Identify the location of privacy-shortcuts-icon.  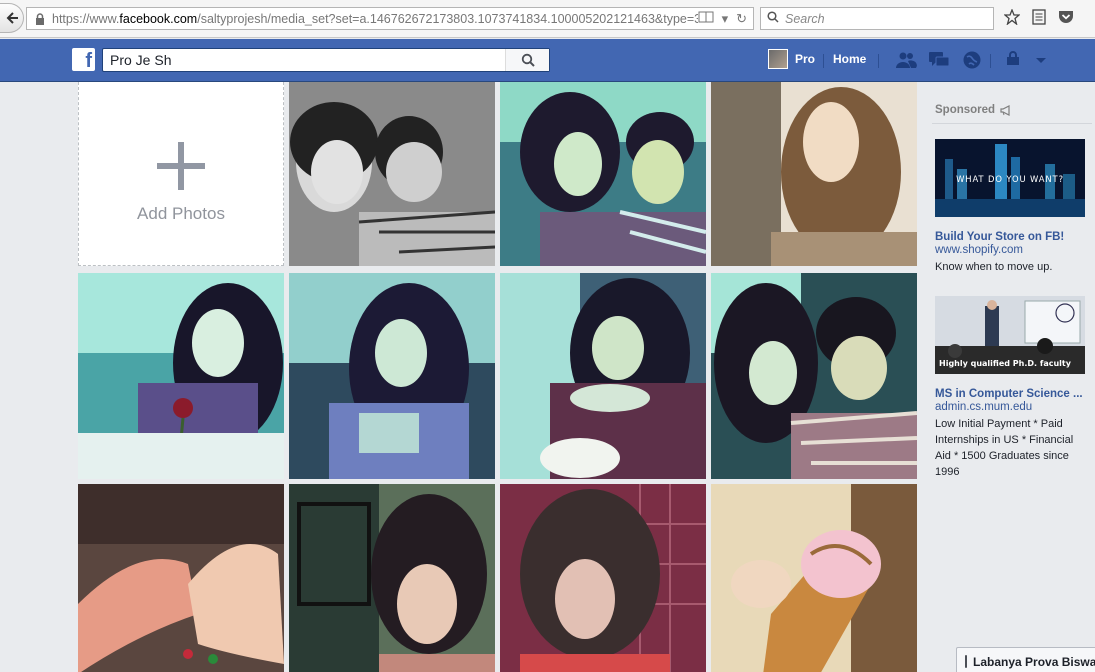
(1013, 60).